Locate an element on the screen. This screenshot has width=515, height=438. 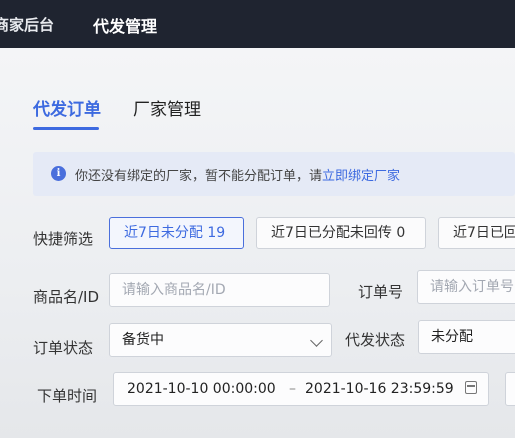
chip-unassigned-7d: 近7日未分配 19 is located at coordinates (176, 233).